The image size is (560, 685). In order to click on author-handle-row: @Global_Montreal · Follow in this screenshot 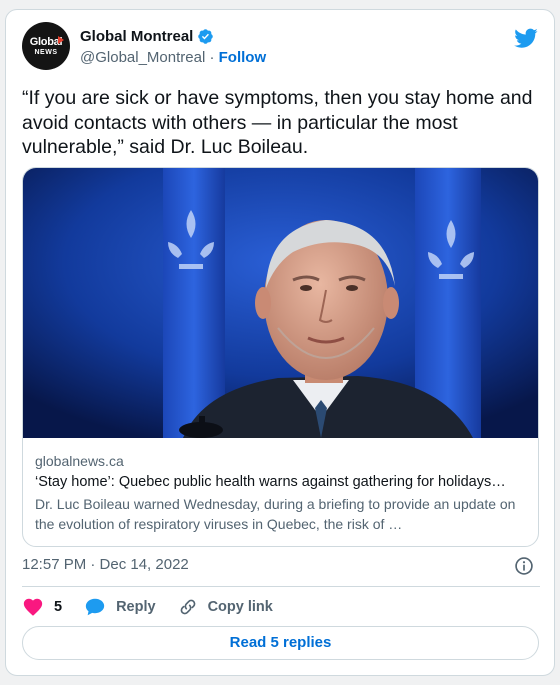, I will do `click(173, 57)`.